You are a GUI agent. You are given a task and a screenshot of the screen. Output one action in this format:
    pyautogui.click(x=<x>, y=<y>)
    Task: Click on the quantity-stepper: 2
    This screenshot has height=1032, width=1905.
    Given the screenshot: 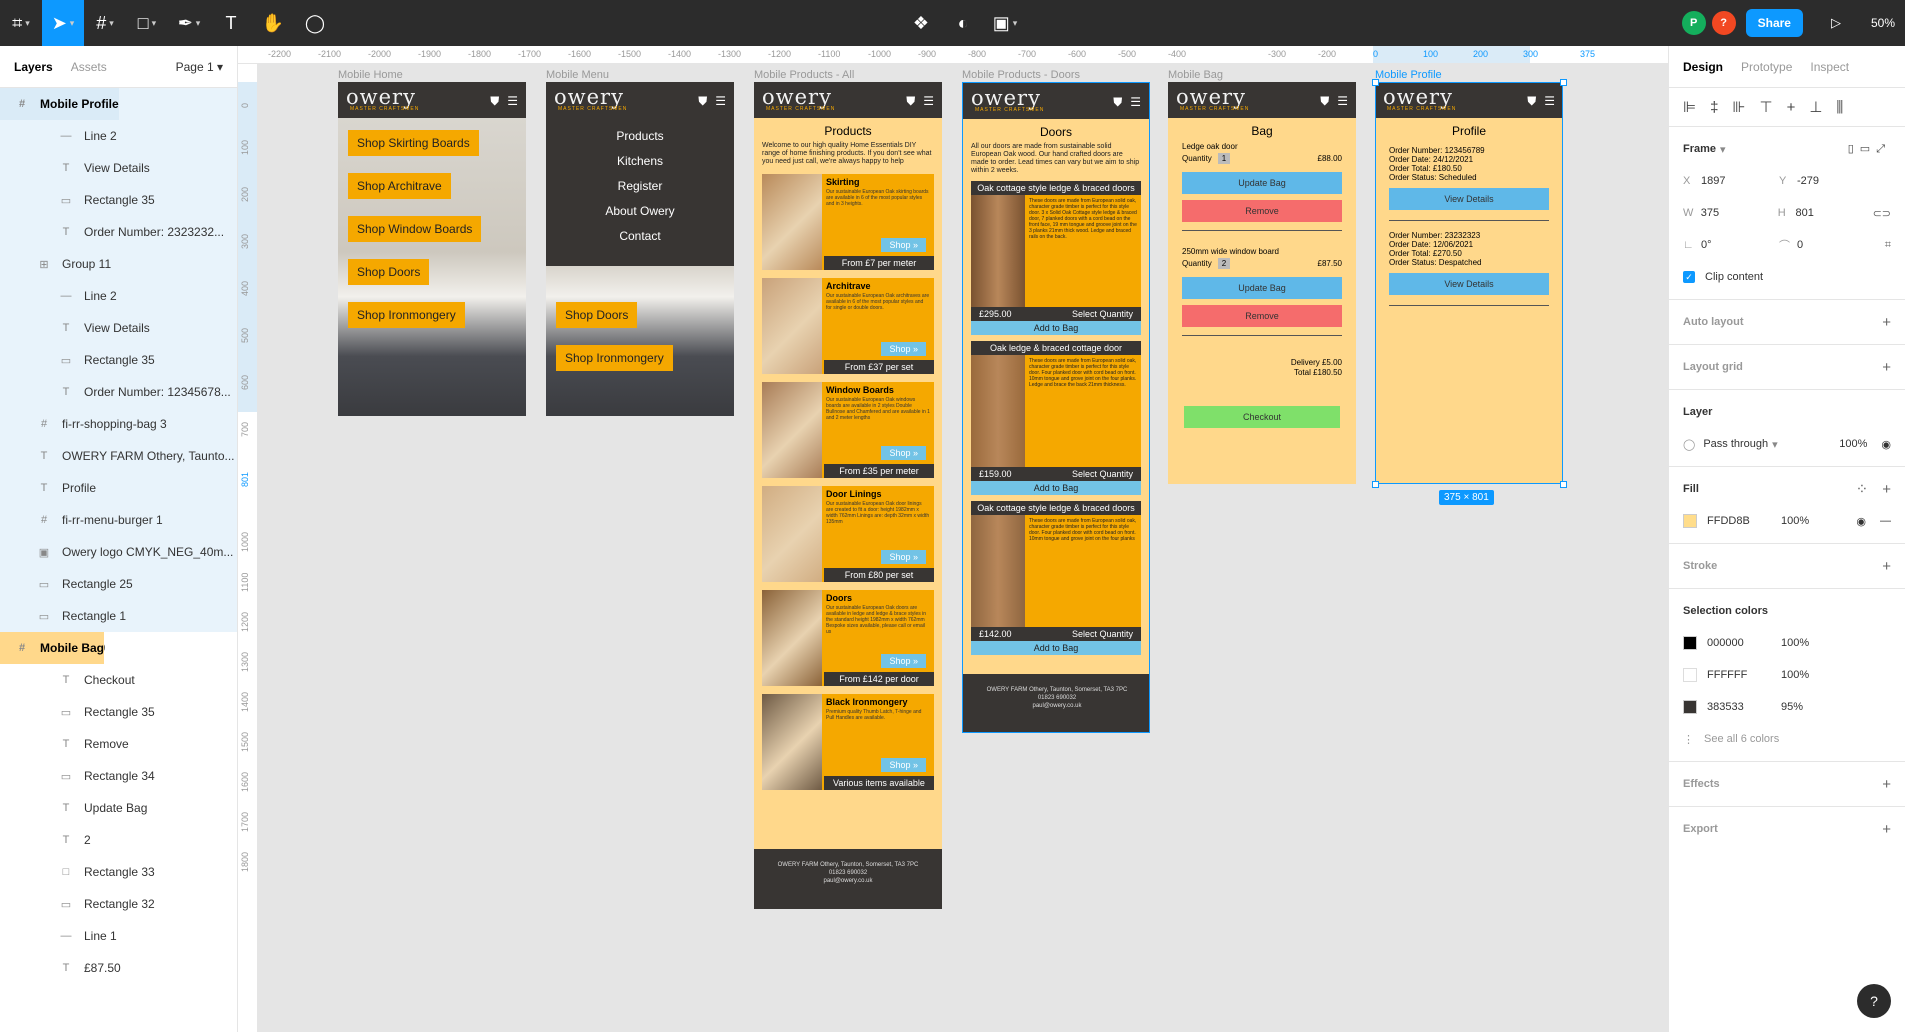 What is the action you would take?
    pyautogui.click(x=1224, y=263)
    